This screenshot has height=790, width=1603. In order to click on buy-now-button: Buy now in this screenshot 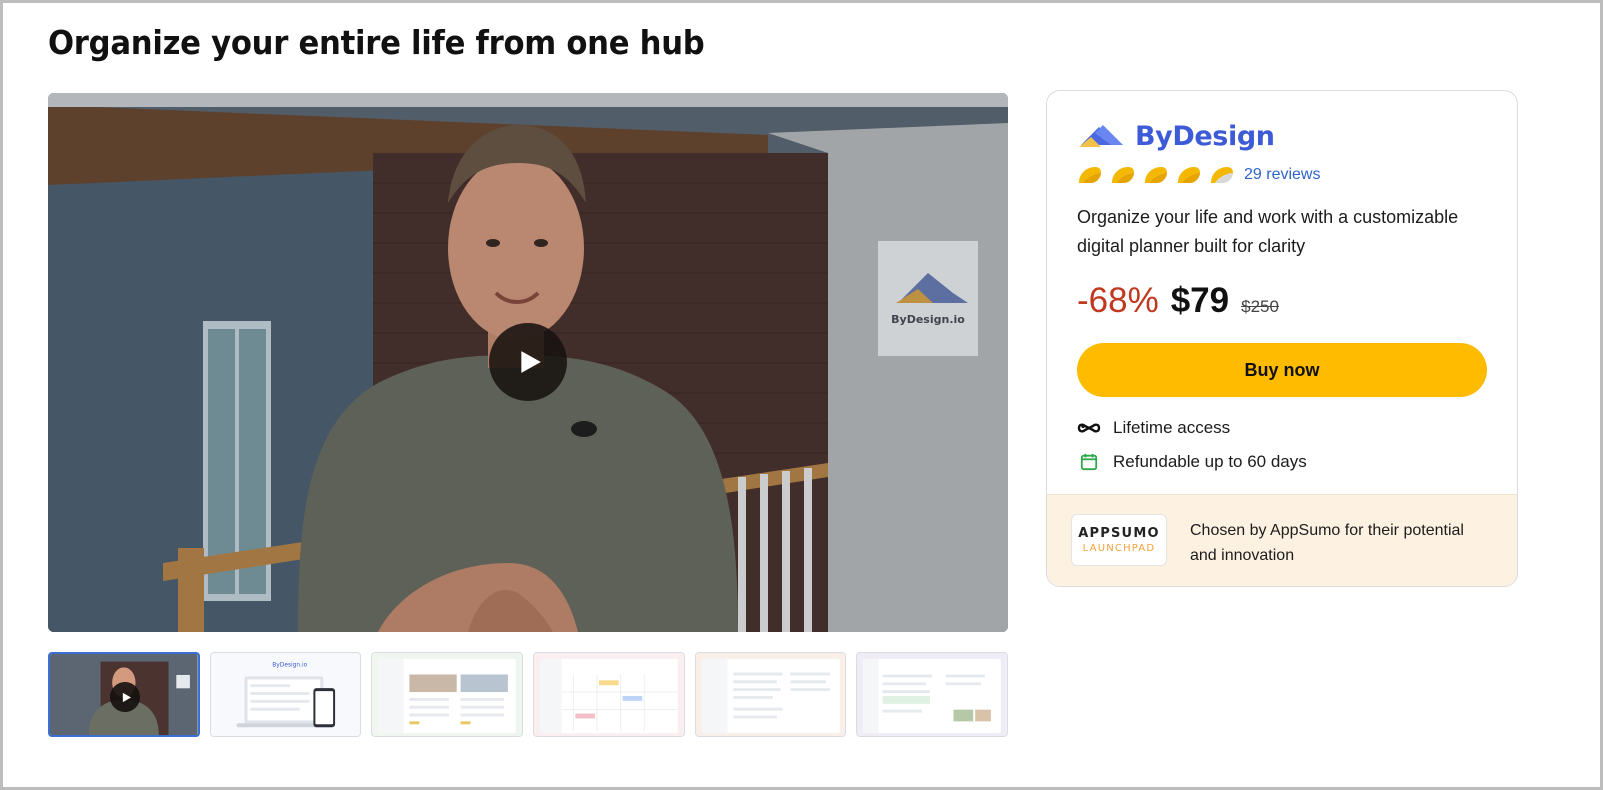, I will do `click(1282, 370)`.